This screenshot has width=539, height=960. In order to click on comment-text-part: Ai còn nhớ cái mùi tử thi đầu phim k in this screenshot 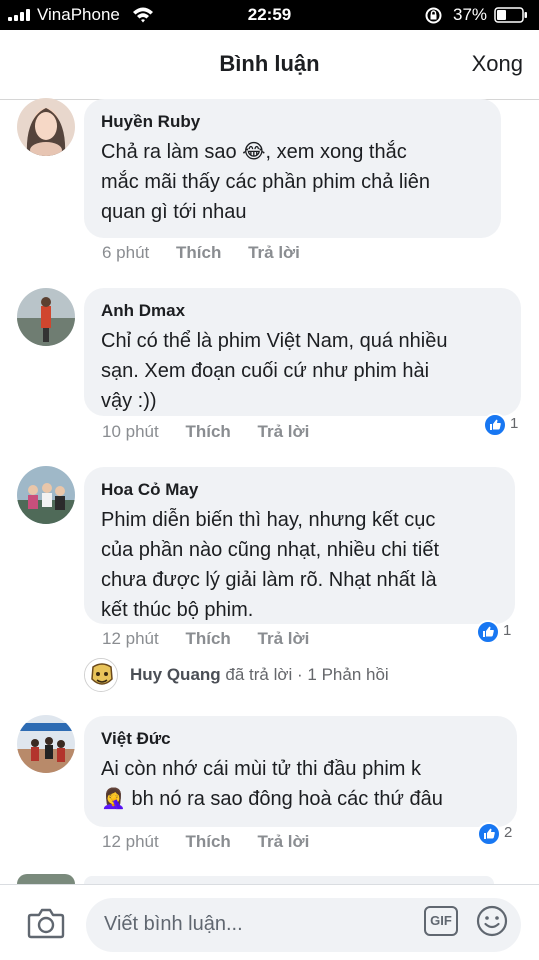, I will do `click(261, 769)`.